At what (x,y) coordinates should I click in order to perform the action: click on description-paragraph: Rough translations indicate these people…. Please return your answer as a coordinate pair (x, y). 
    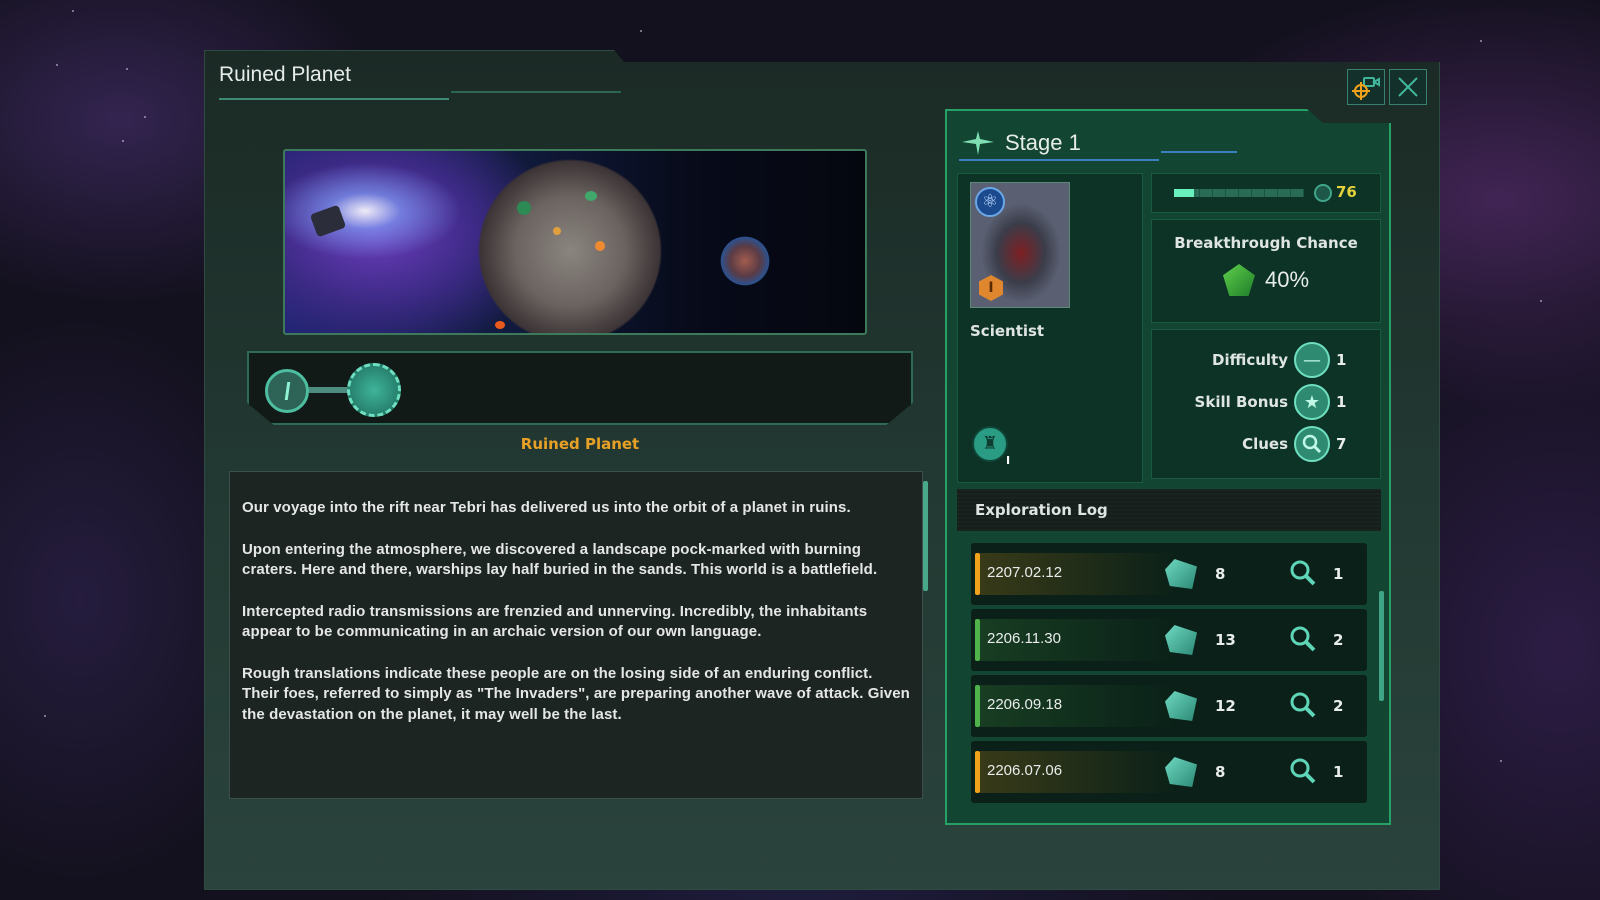
    Looking at the image, I should click on (576, 693).